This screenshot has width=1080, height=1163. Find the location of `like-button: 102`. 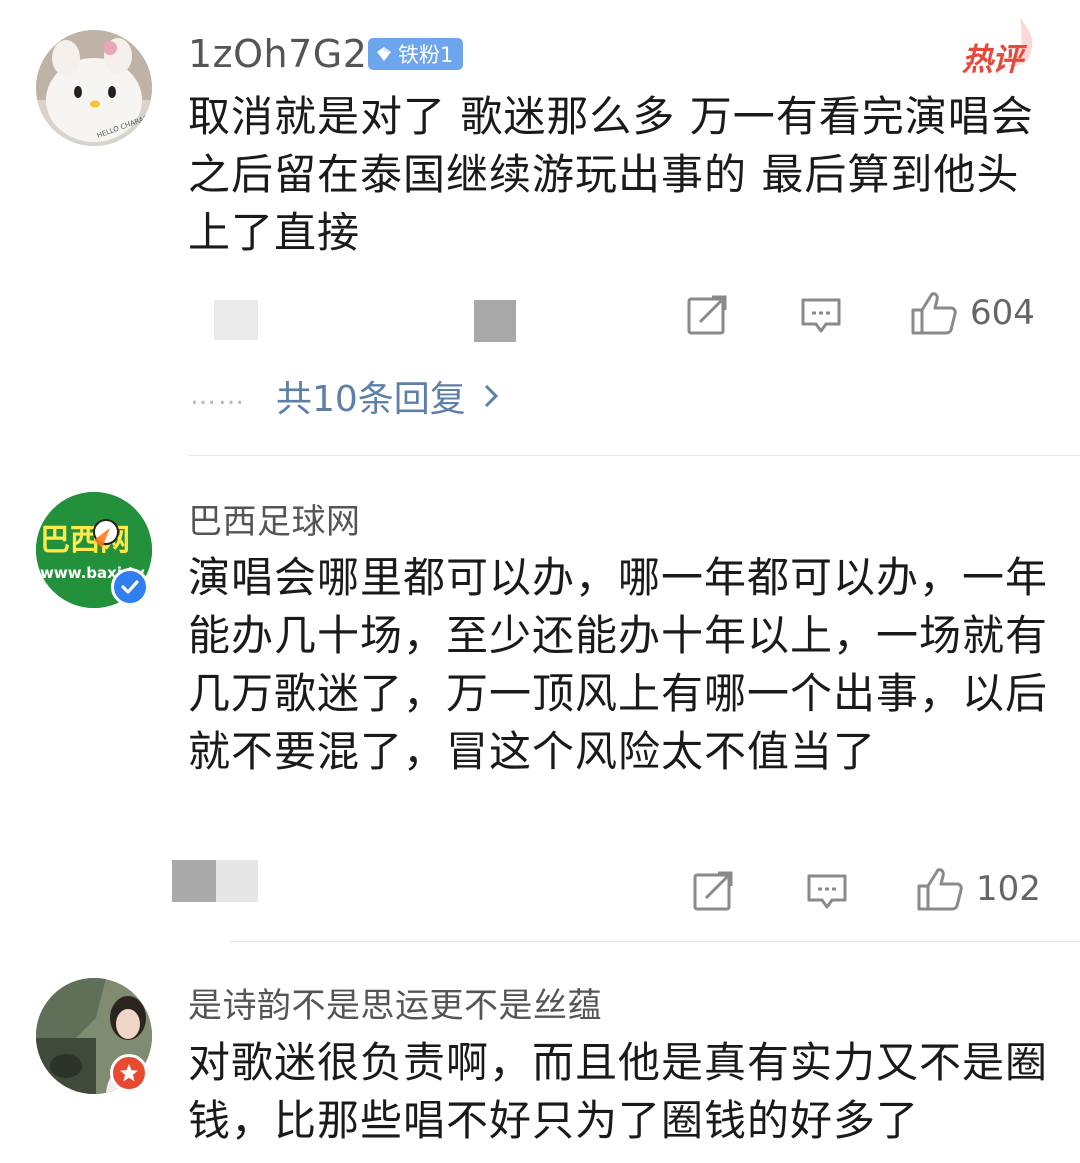

like-button: 102 is located at coordinates (978, 889).